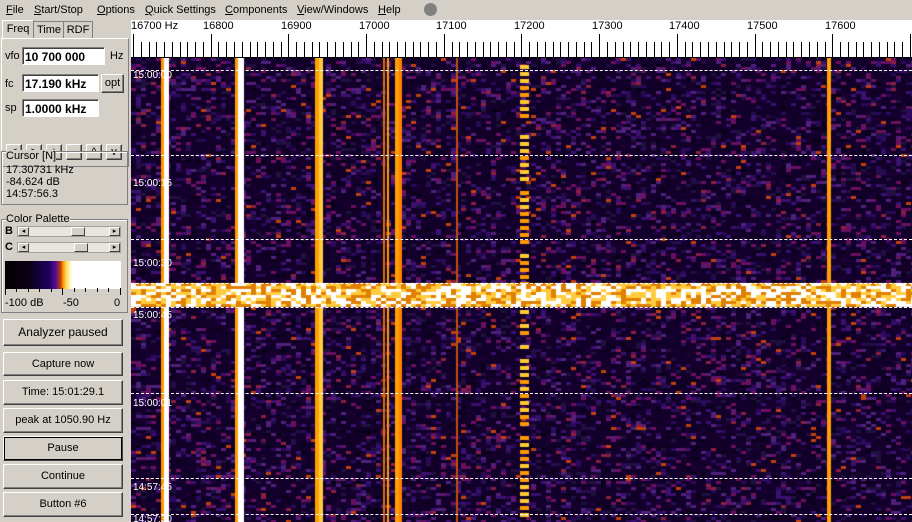 The image size is (912, 522). What do you see at coordinates (40, 170) in the screenshot?
I see `cursor-freq: 17.30731 kHz` at bounding box center [40, 170].